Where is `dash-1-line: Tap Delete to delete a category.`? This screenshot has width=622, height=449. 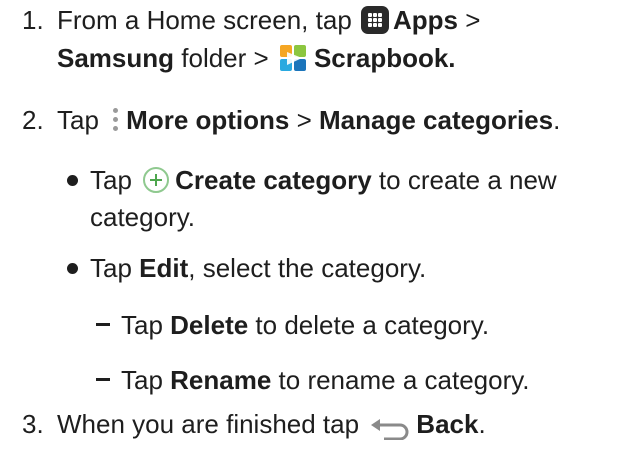
dash-1-line: Tap Delete to delete a category. is located at coordinates (305, 325).